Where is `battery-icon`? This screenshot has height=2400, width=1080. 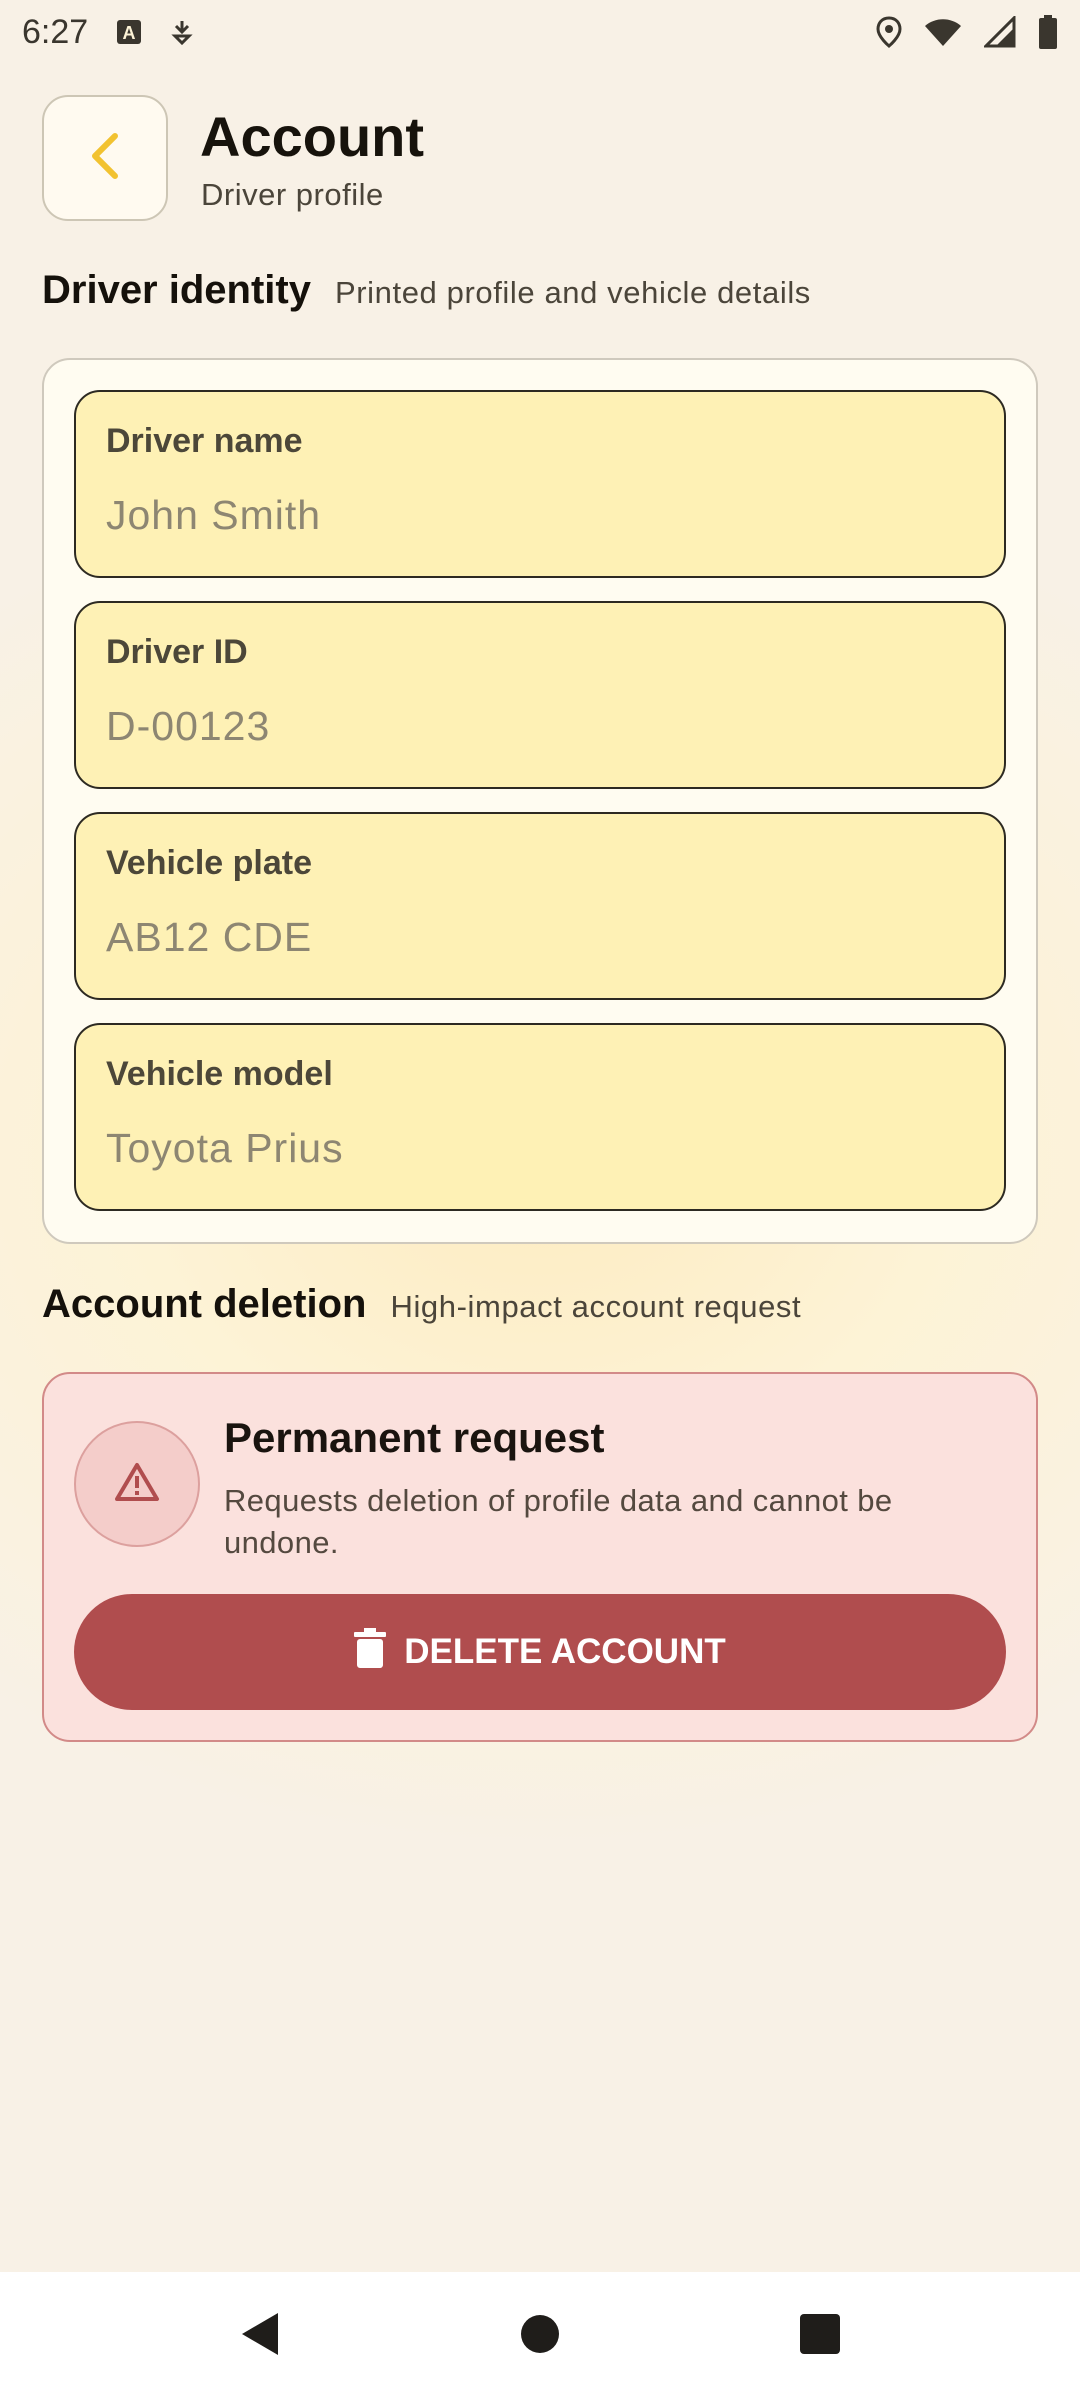 battery-icon is located at coordinates (1048, 32).